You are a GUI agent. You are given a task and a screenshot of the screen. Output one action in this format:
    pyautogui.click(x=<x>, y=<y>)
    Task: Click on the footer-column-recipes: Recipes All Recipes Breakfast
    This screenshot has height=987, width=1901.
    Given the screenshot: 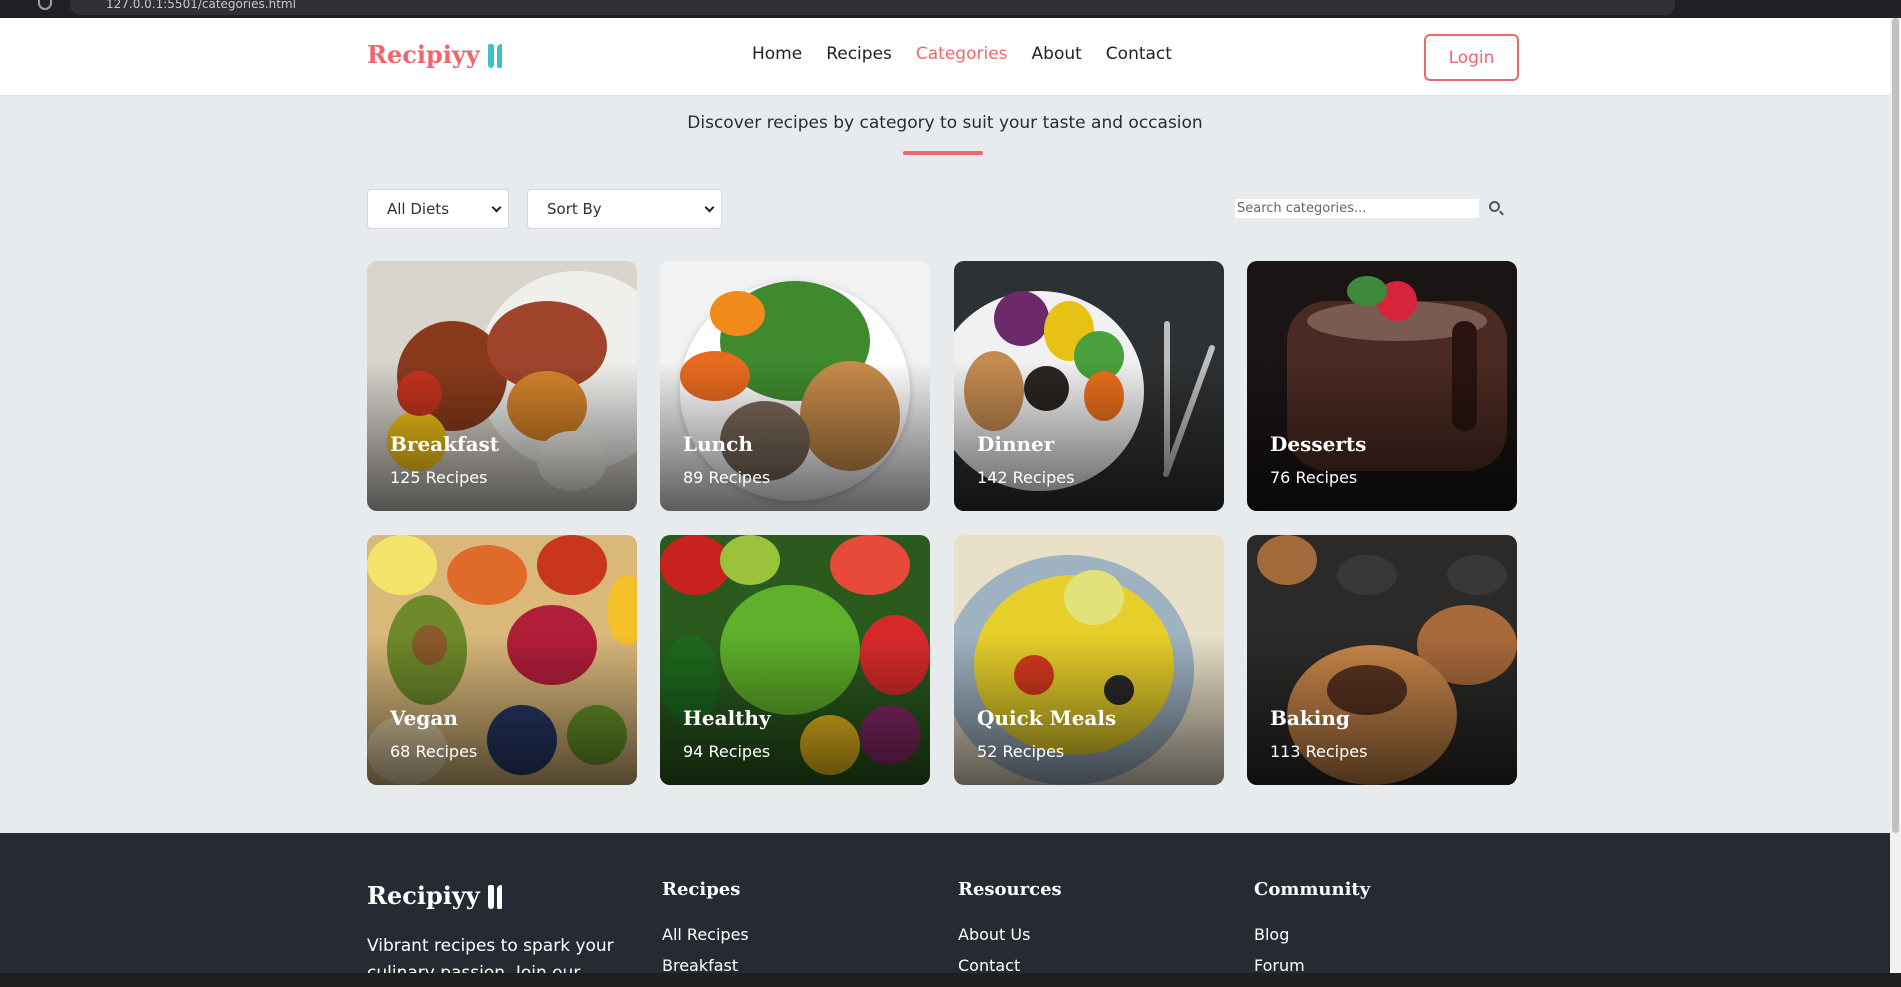 What is the action you would take?
    pyautogui.click(x=705, y=933)
    